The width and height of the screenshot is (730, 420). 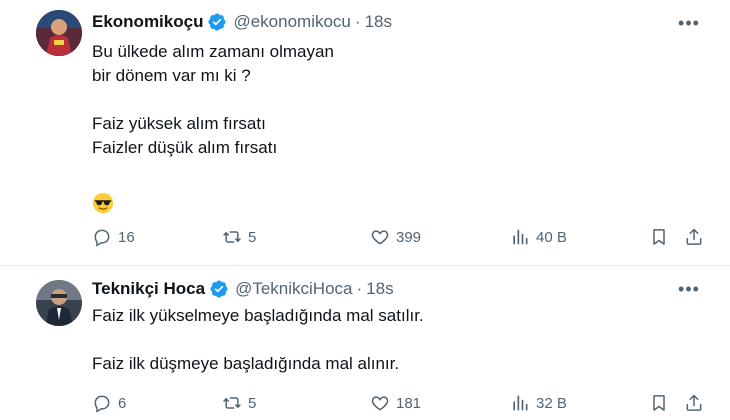 What do you see at coordinates (122, 403) in the screenshot?
I see `reply-count: 6` at bounding box center [122, 403].